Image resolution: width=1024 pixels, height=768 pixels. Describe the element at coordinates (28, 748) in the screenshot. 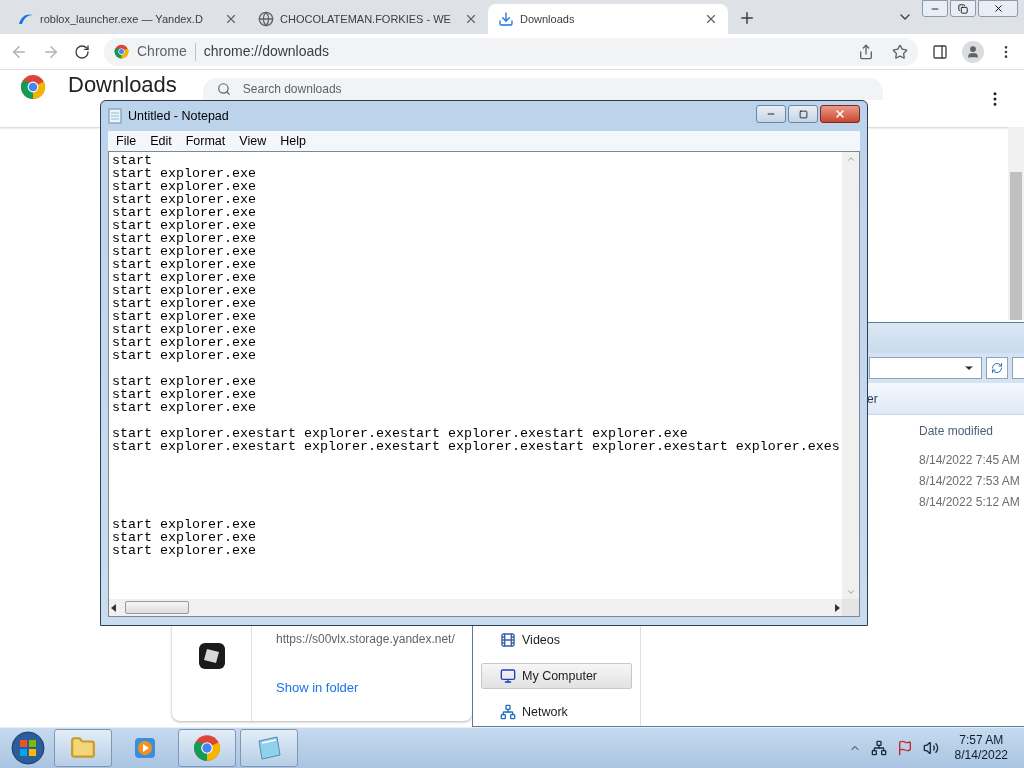

I see `windows-logo-icon` at that location.